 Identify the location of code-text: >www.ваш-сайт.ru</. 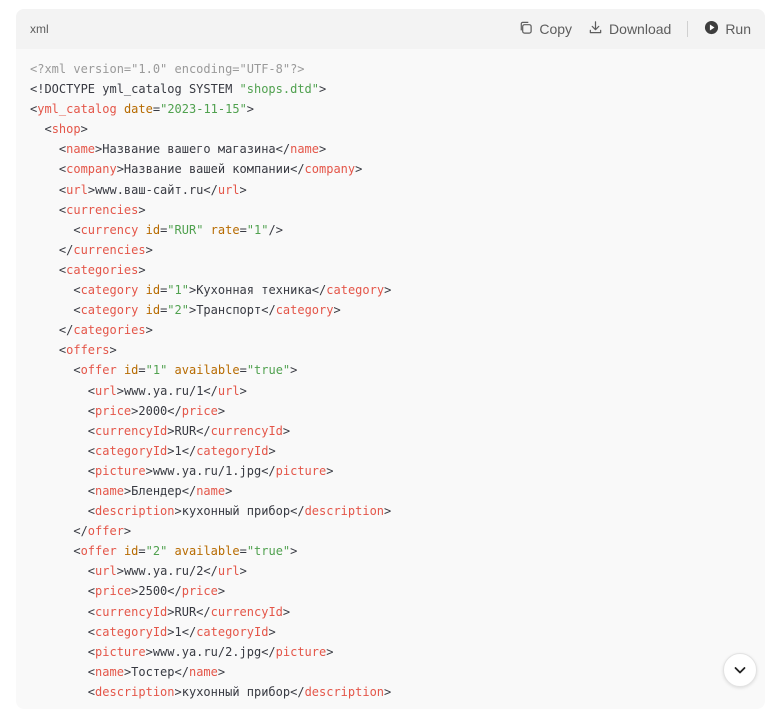
(152, 189).